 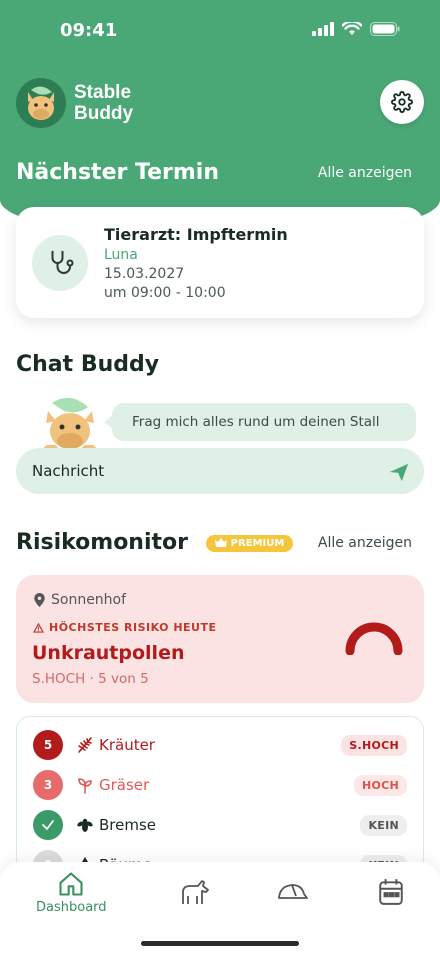 I want to click on risk-gauge, so click(x=374, y=638).